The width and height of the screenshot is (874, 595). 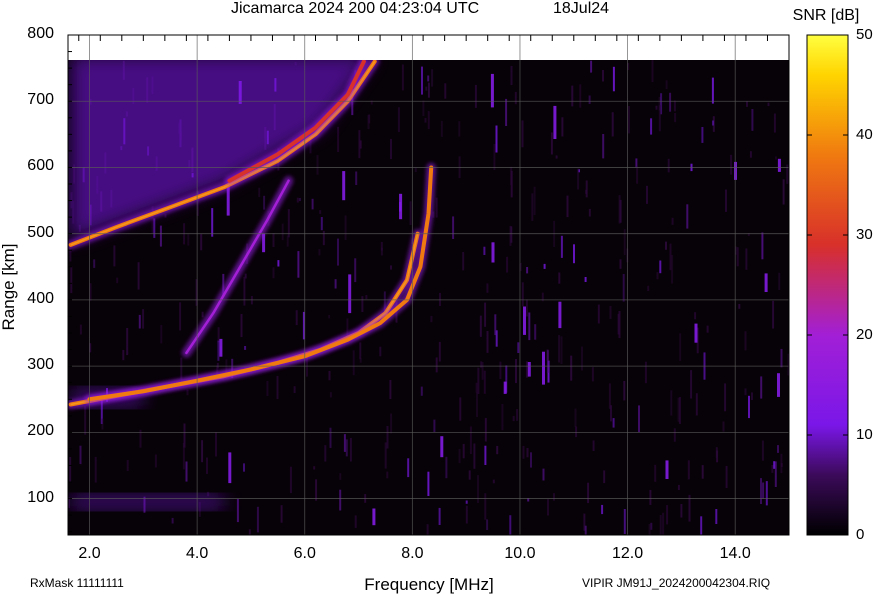 What do you see at coordinates (40, 497) in the screenshot?
I see `y-tick-label: 100` at bounding box center [40, 497].